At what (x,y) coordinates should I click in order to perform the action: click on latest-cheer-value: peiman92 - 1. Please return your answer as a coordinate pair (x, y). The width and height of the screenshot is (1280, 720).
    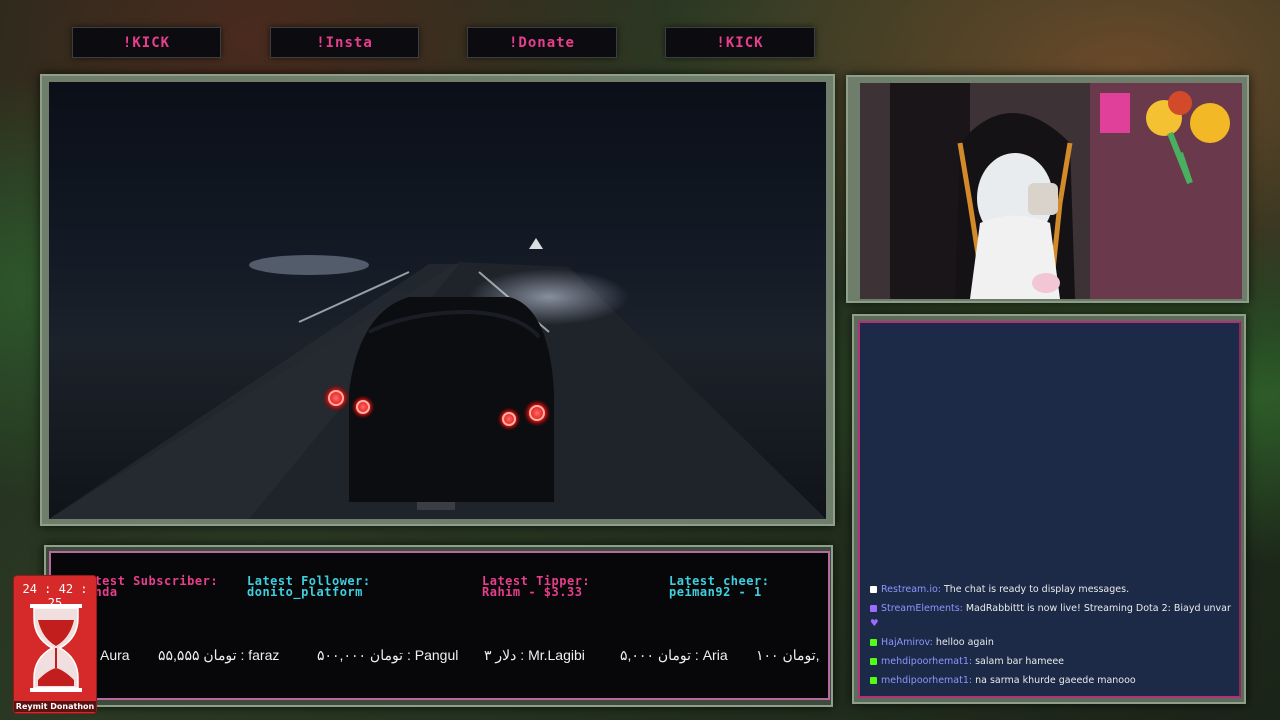
    Looking at the image, I should click on (715, 592).